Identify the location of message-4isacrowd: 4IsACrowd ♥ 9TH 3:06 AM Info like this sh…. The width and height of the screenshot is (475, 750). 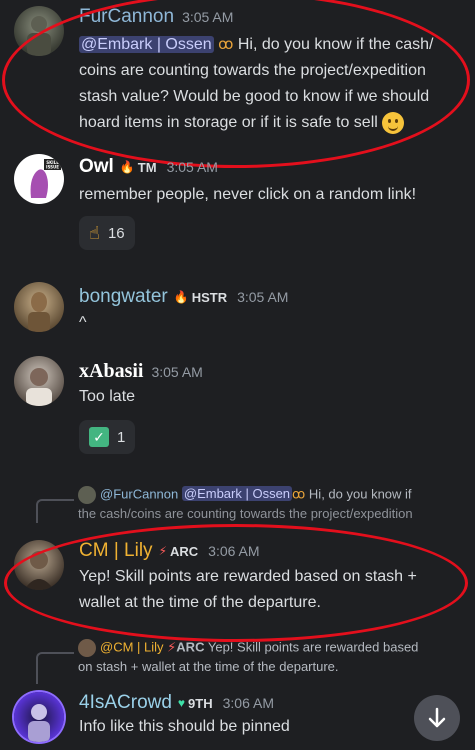
(237, 719).